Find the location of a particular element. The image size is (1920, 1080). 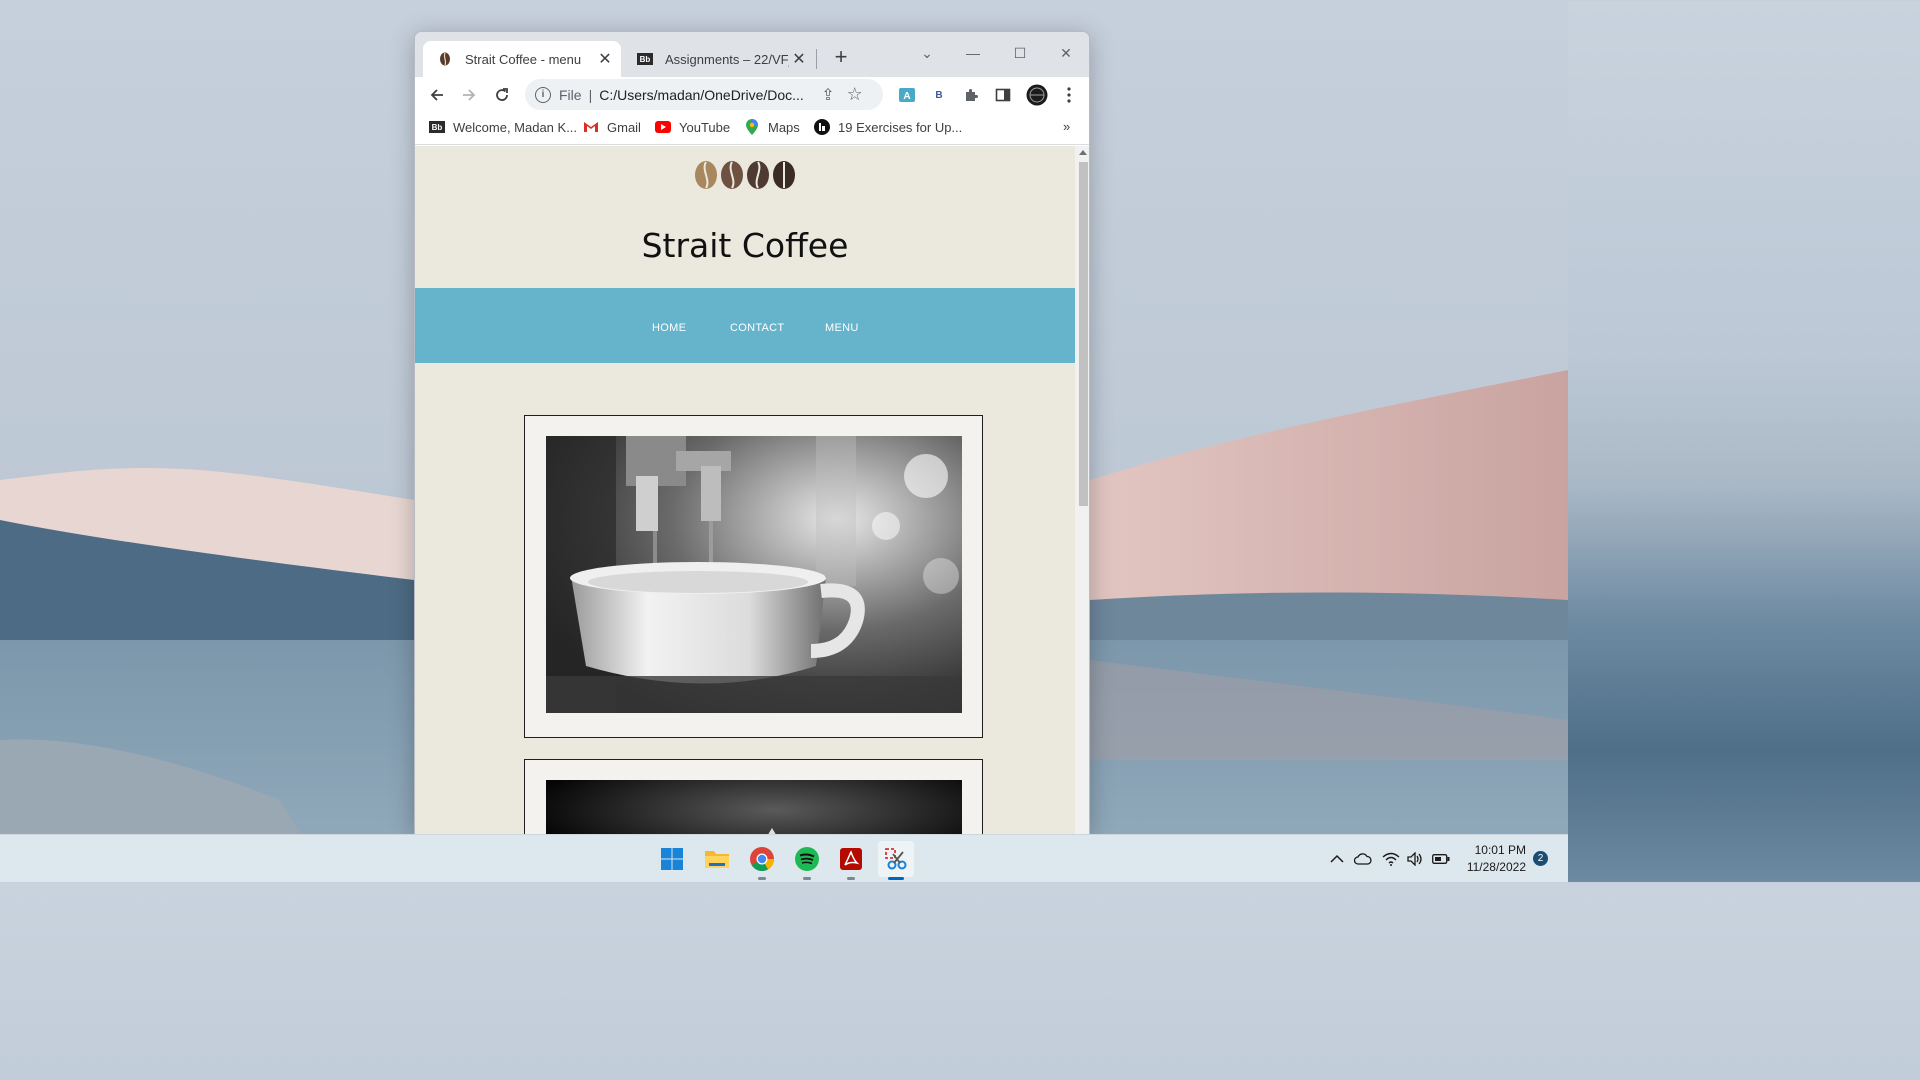

snipping-tool-taskbar-button is located at coordinates (896, 860).